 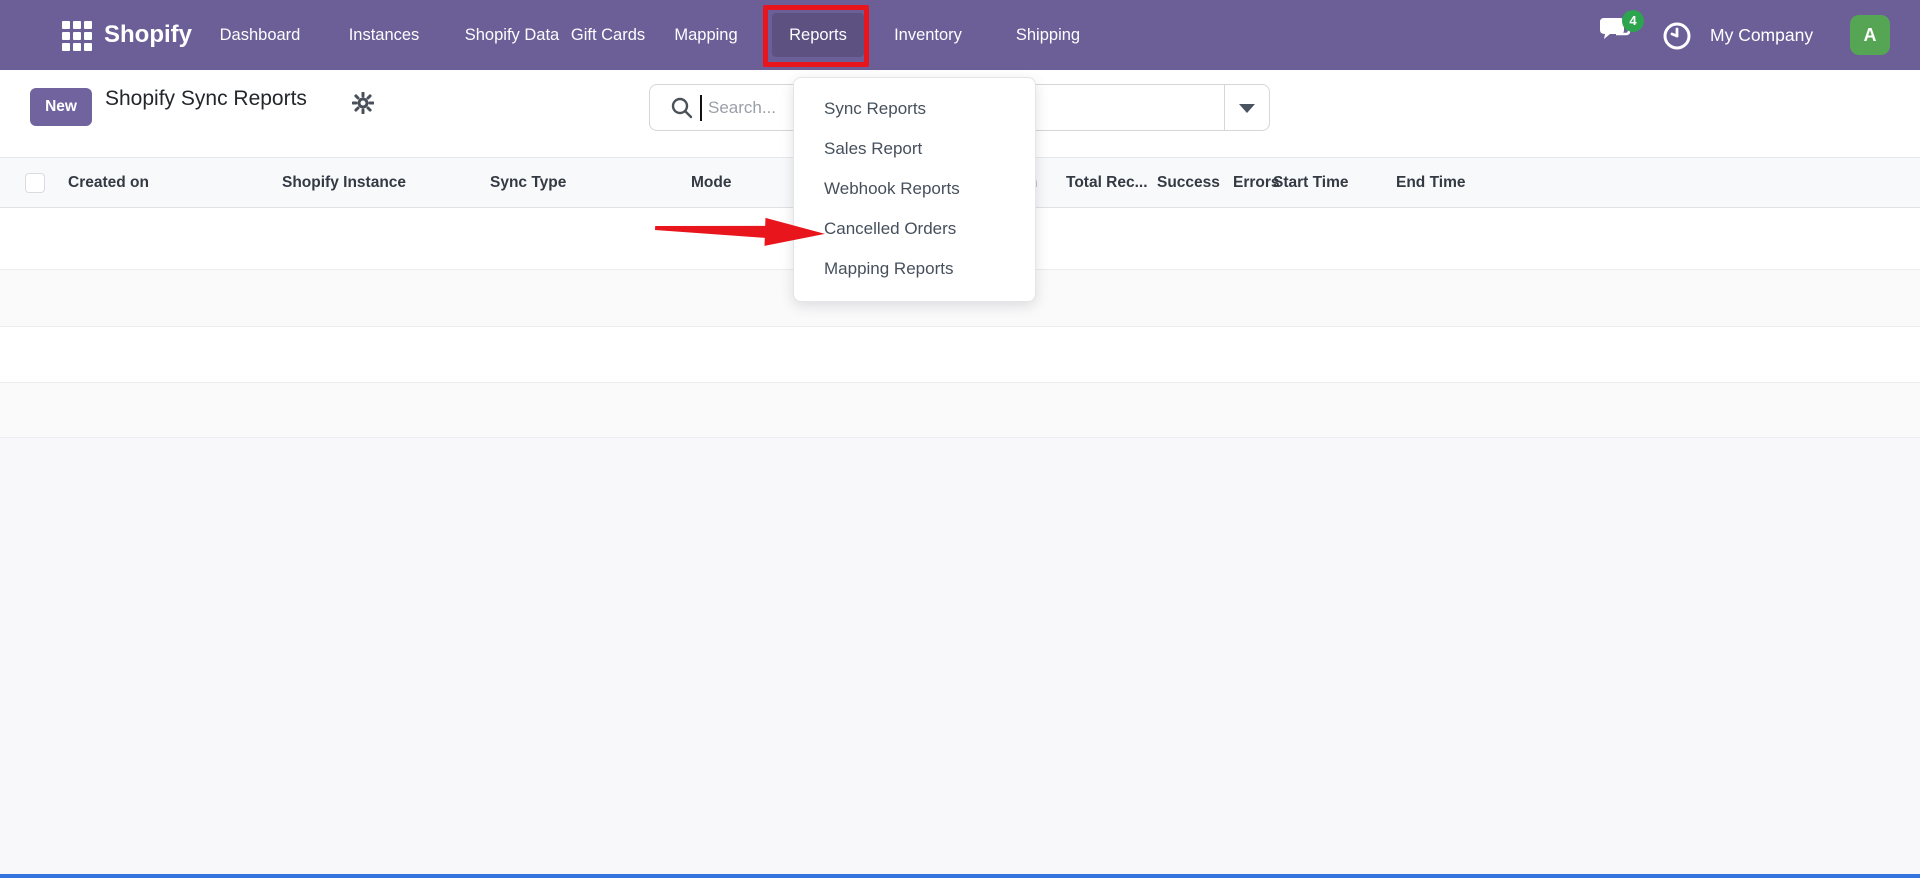 What do you see at coordinates (682, 108) in the screenshot?
I see `search-icon` at bounding box center [682, 108].